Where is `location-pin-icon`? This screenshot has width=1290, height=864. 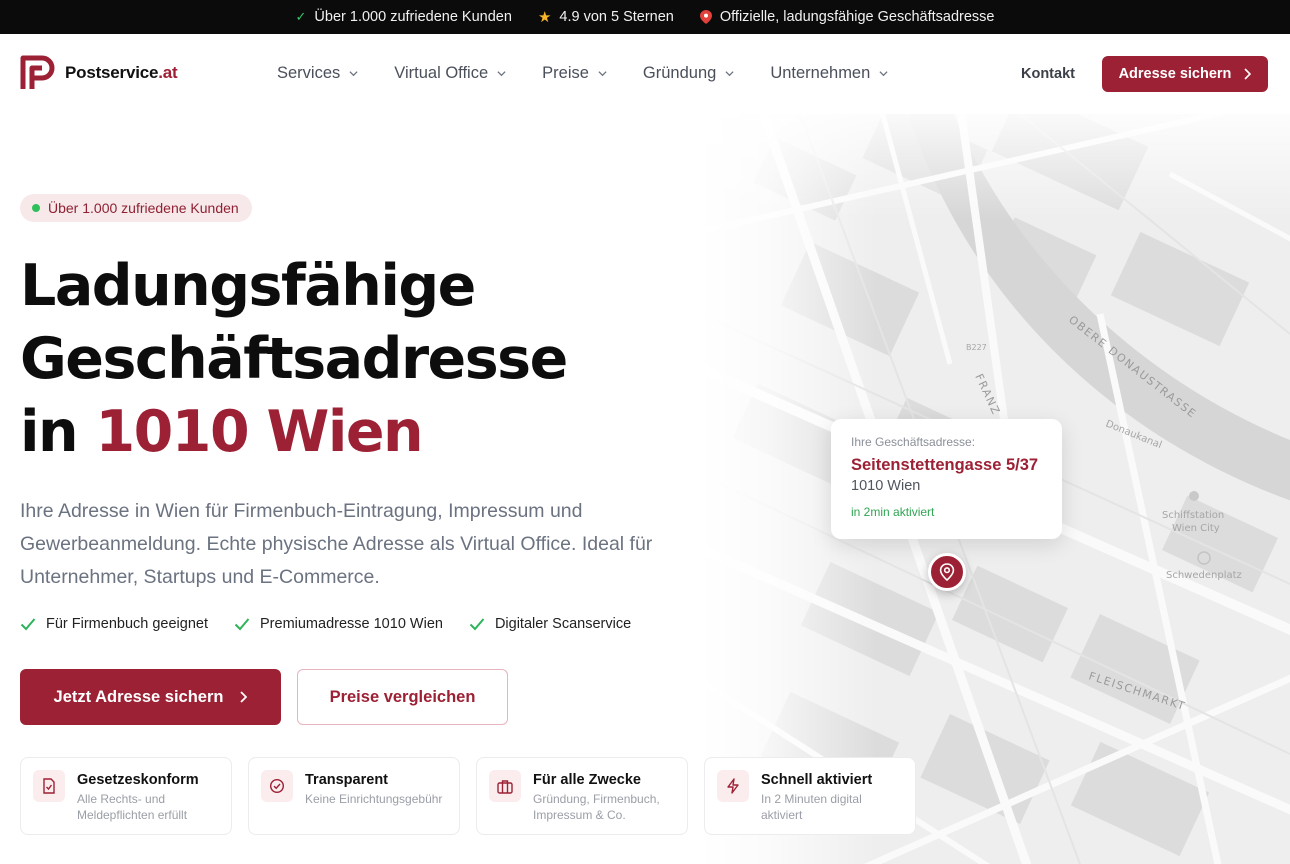 location-pin-icon is located at coordinates (947, 572).